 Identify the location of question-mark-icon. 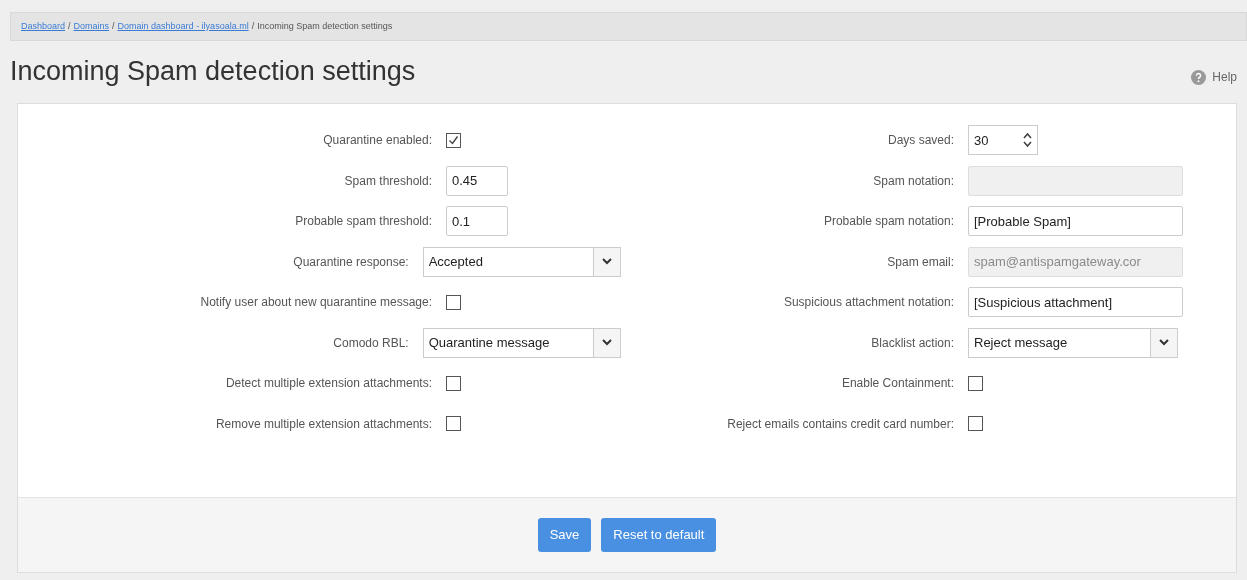
(1199, 77).